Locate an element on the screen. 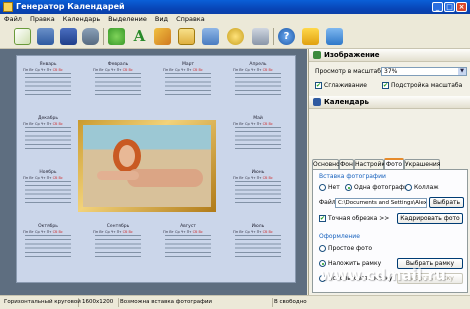  status-free: В свободно is located at coordinates (290, 302).